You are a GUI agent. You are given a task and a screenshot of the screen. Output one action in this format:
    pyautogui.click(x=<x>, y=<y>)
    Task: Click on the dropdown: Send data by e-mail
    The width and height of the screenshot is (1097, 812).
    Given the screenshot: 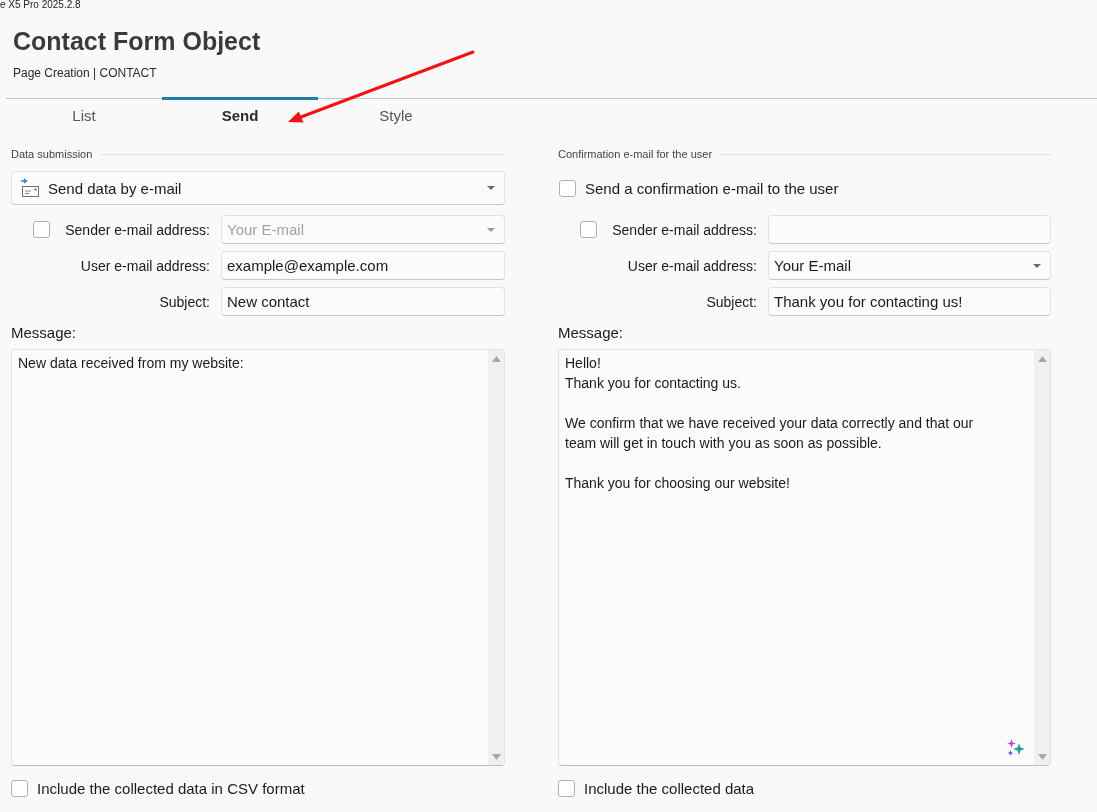 What is the action you would take?
    pyautogui.click(x=258, y=188)
    